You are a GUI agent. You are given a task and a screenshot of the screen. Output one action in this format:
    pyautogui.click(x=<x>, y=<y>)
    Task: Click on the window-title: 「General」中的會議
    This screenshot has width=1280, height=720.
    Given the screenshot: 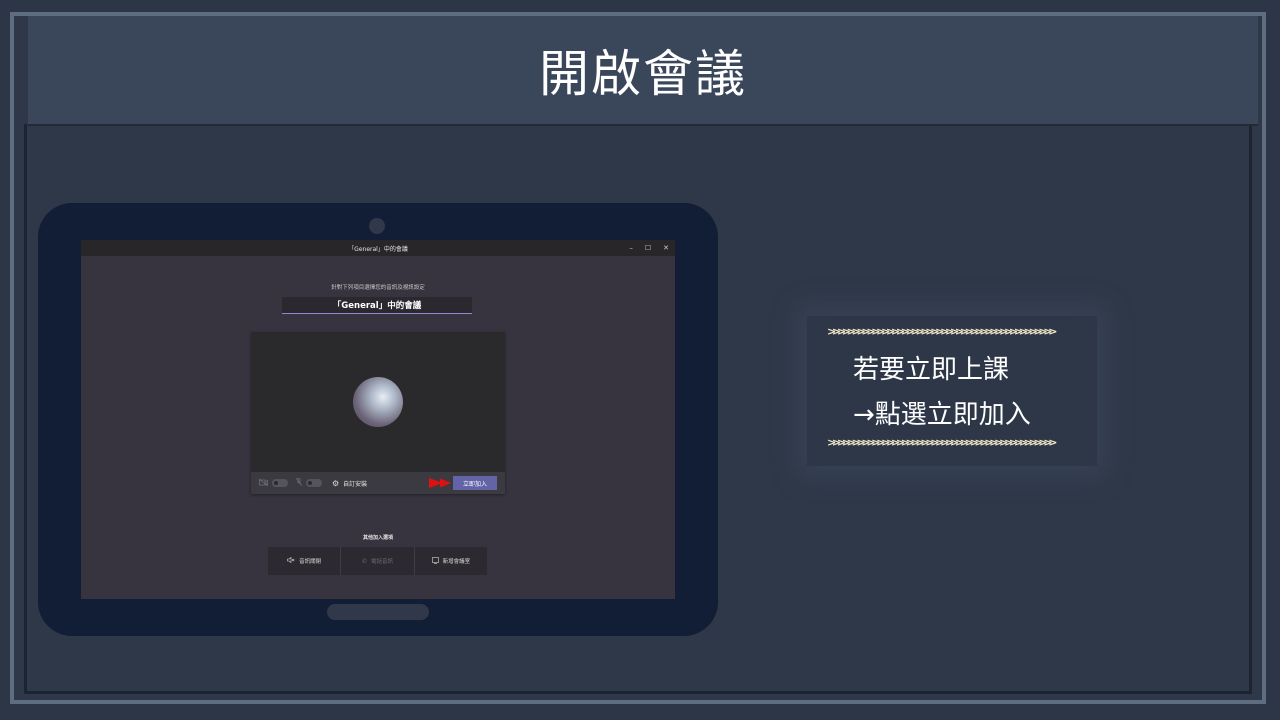 What is the action you would take?
    pyautogui.click(x=378, y=249)
    